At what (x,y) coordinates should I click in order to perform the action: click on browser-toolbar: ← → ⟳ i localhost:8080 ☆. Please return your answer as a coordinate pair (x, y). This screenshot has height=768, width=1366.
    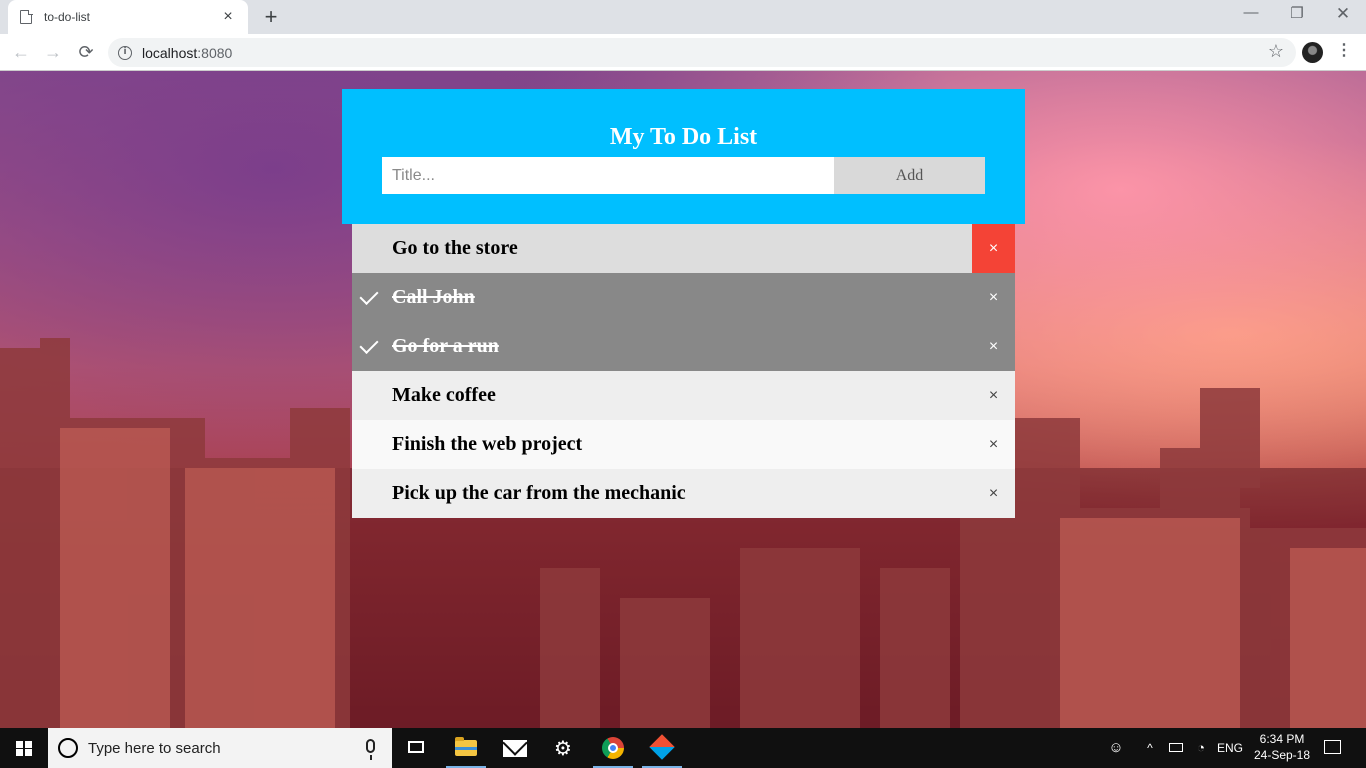
    Looking at the image, I should click on (683, 52).